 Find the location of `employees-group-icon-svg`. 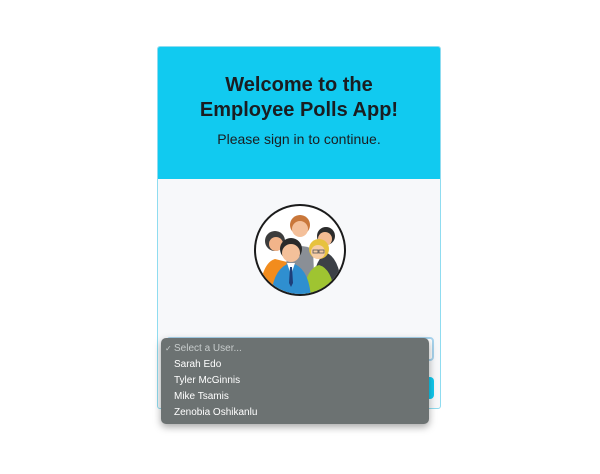

employees-group-icon-svg is located at coordinates (300, 250).